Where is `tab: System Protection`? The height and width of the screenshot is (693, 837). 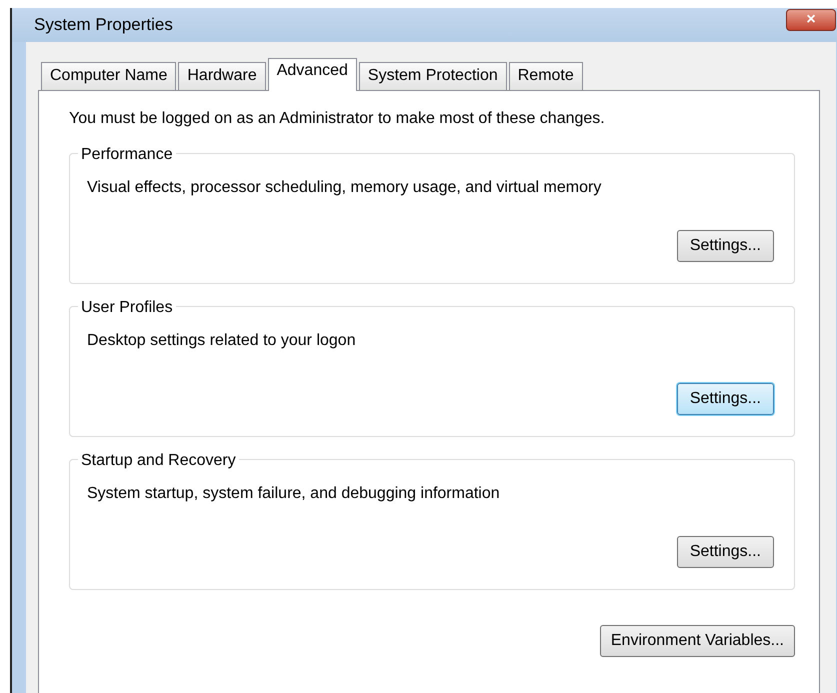 tab: System Protection is located at coordinates (432, 76).